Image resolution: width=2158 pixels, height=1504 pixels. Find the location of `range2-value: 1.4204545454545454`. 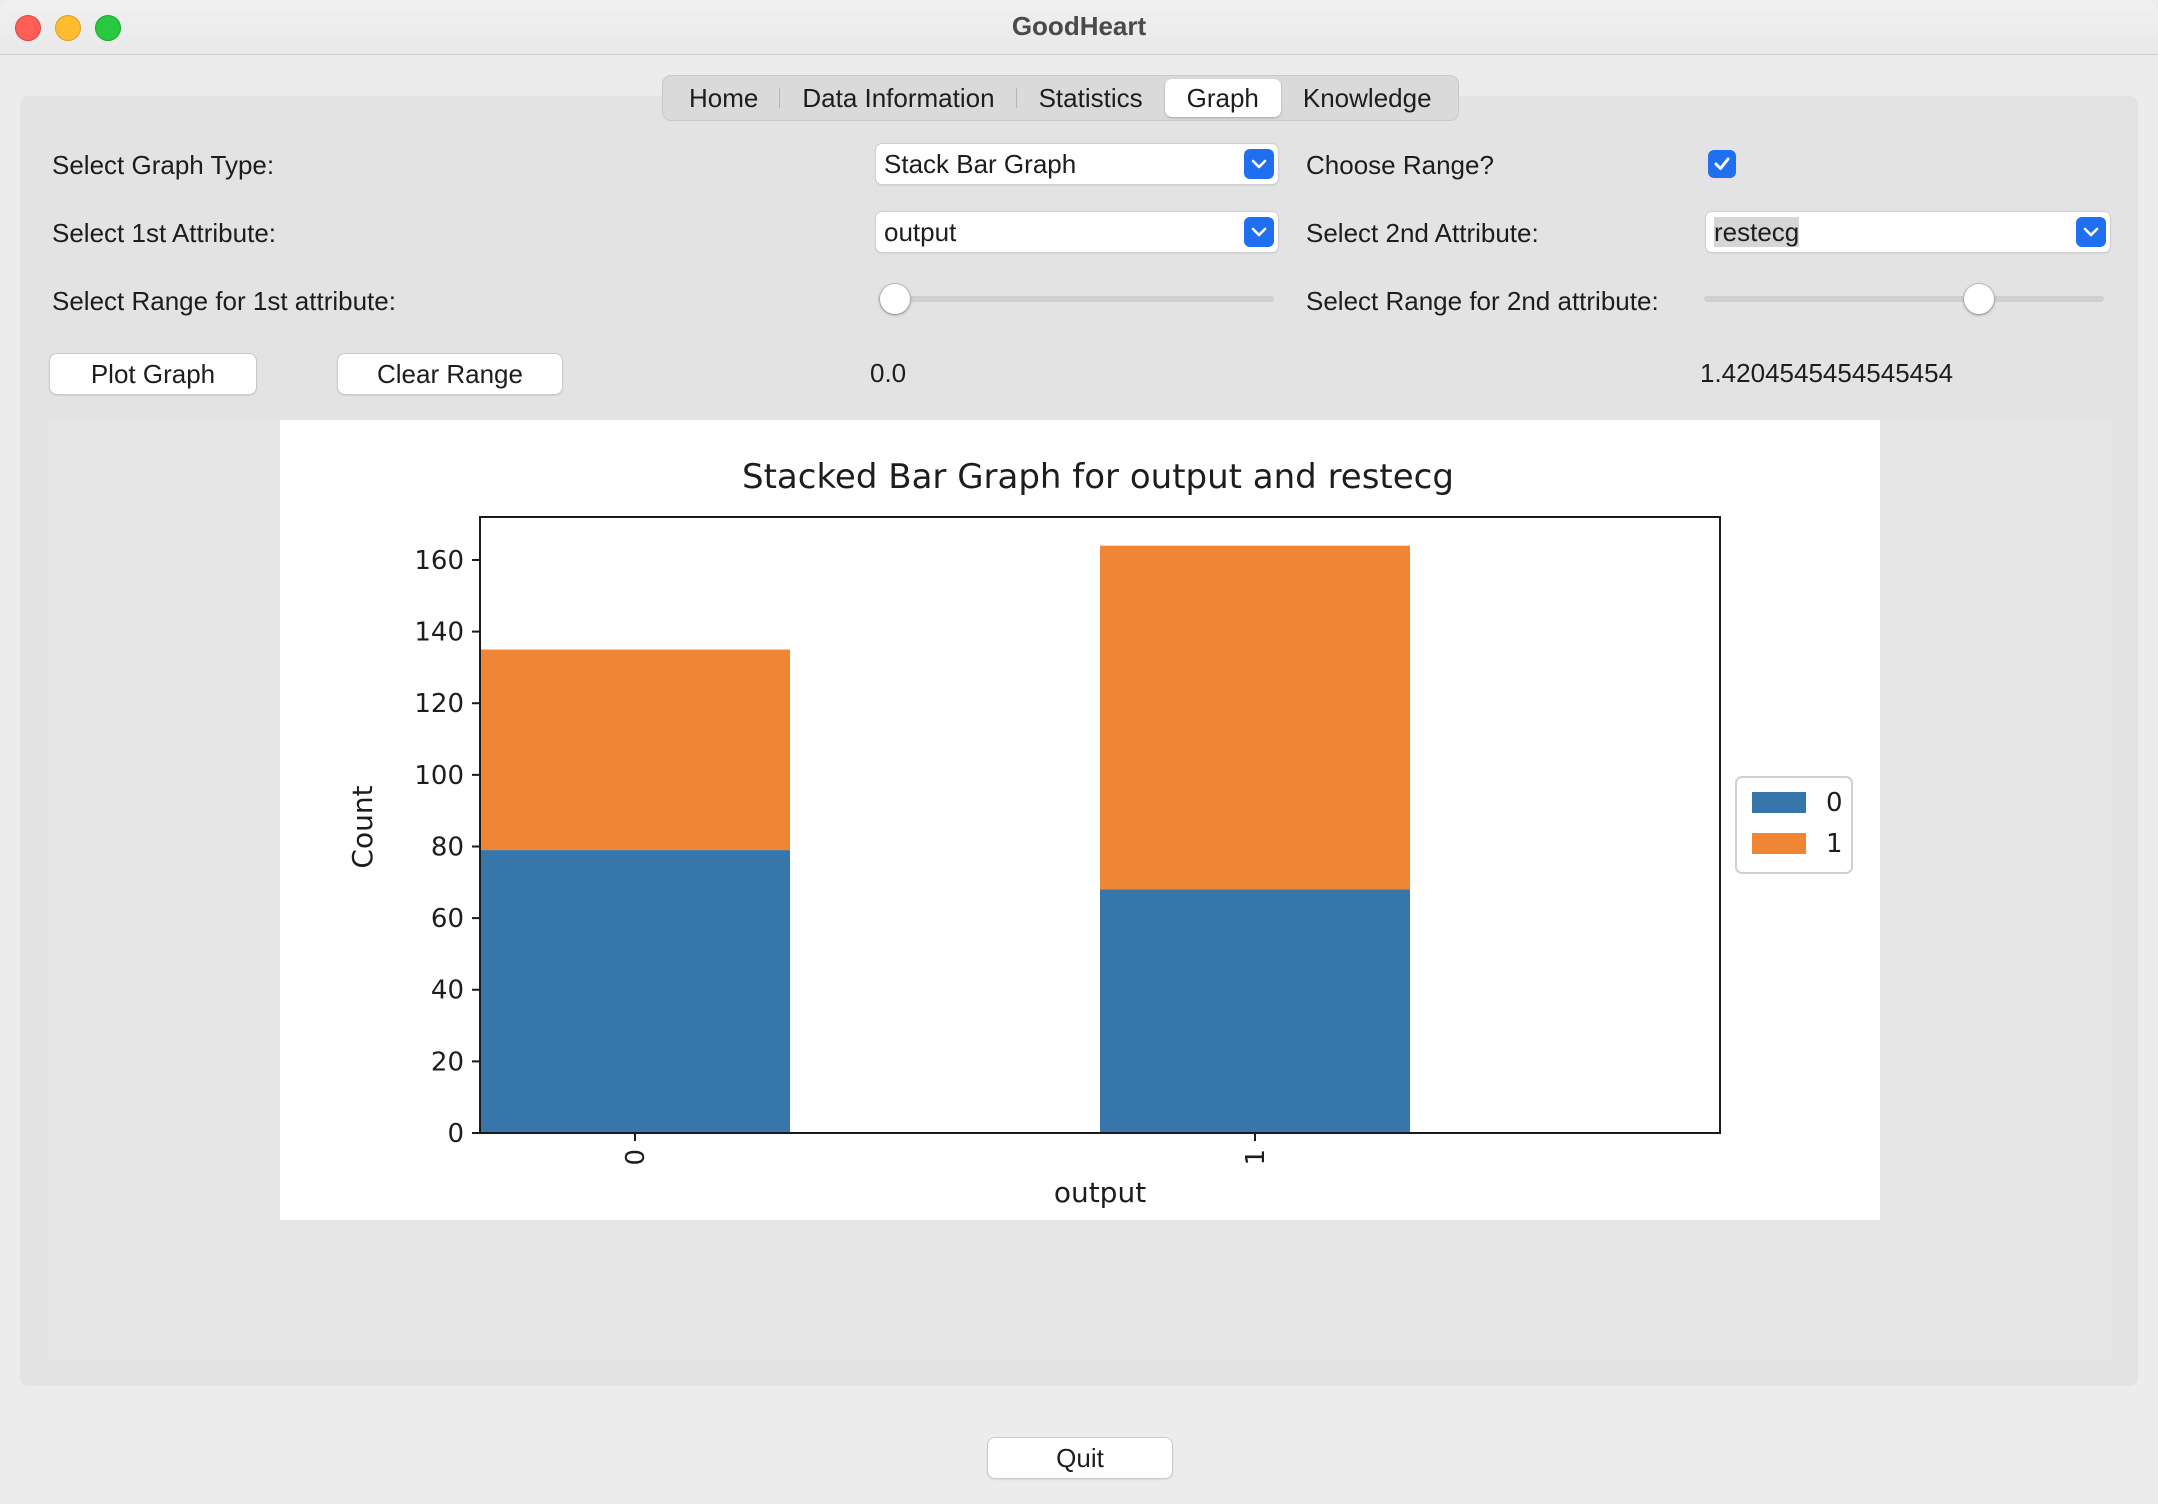

range2-value: 1.4204545454545454 is located at coordinates (1827, 373).